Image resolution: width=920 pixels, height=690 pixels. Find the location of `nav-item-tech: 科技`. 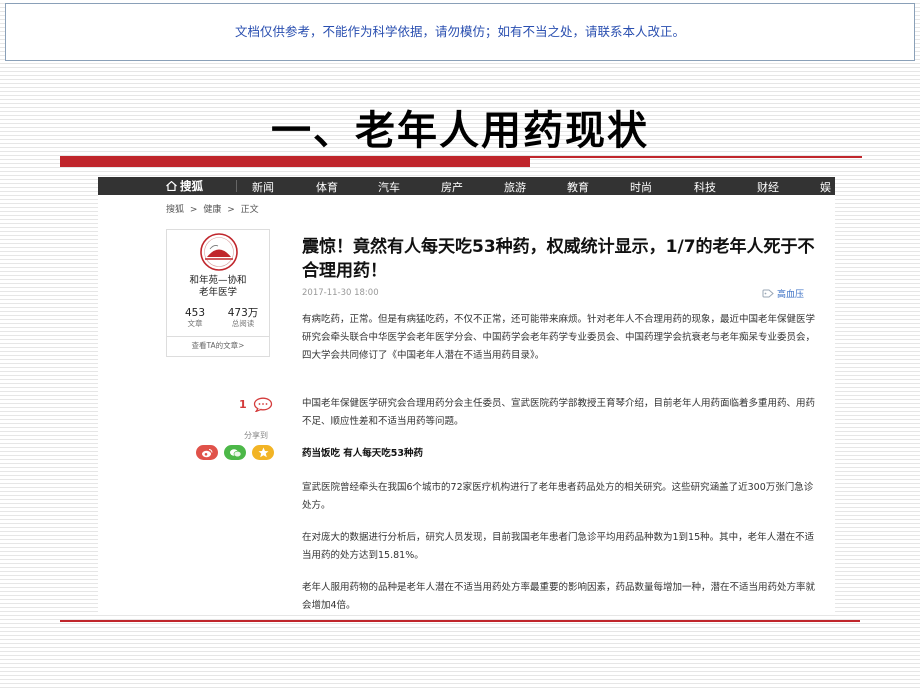

nav-item-tech: 科技 is located at coordinates (705, 187).